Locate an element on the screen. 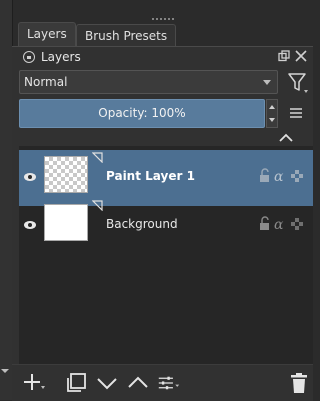 This screenshot has height=401, width=320. blend-mode-value: Normal is located at coordinates (46, 82).